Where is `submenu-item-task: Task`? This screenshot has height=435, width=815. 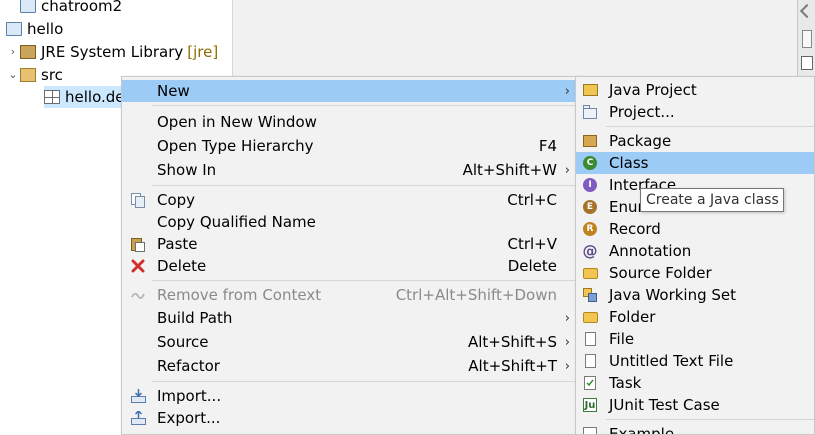
submenu-item-task: Task is located at coordinates (695, 383).